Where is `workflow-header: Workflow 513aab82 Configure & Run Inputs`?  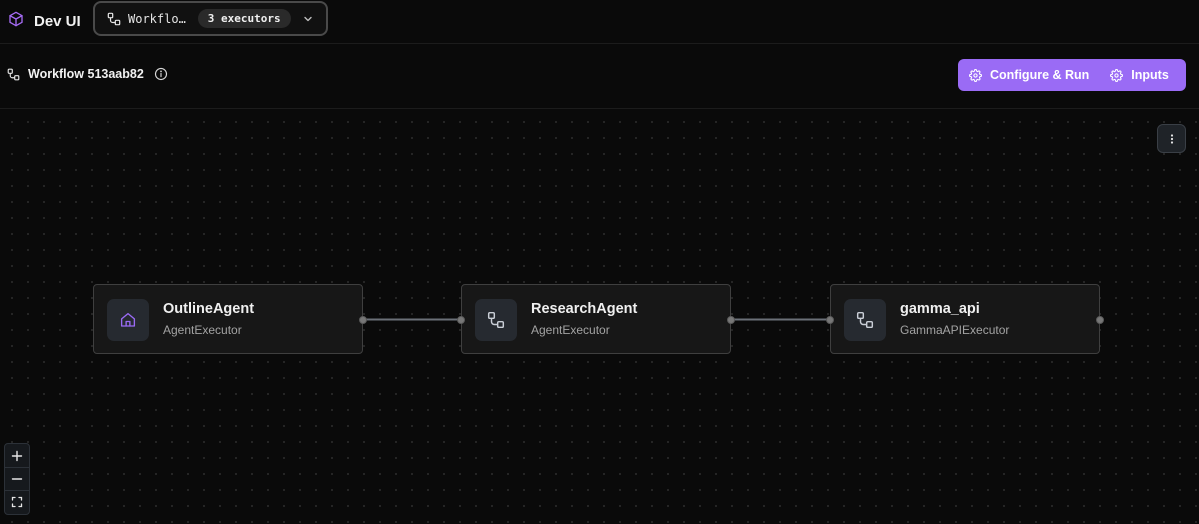
workflow-header: Workflow 513aab82 Configure & Run Inputs is located at coordinates (599, 76).